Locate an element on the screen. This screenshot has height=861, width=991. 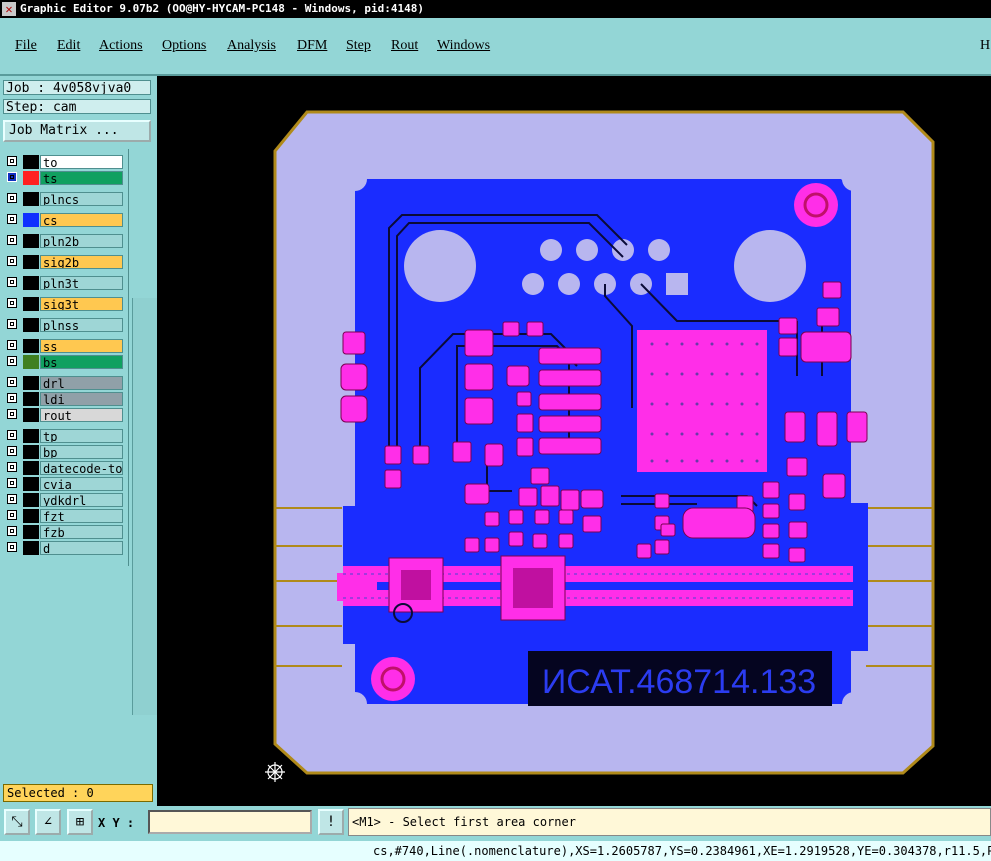
grid-icon: ⊞ is located at coordinates (80, 822).